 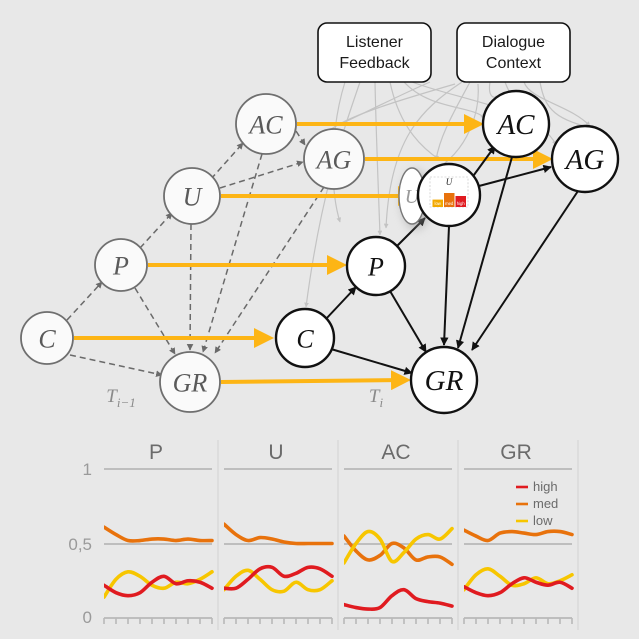 I want to click on panel-title-u: U, so click(x=275, y=452).